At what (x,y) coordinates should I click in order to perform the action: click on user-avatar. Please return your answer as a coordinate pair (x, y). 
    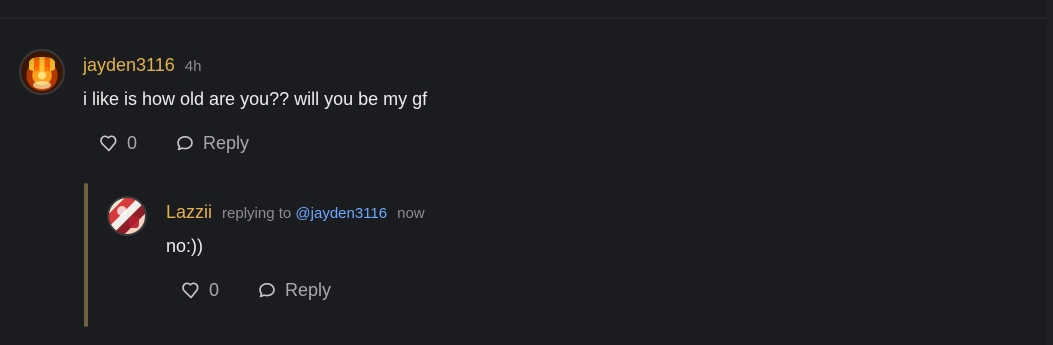
    Looking at the image, I should click on (42, 72).